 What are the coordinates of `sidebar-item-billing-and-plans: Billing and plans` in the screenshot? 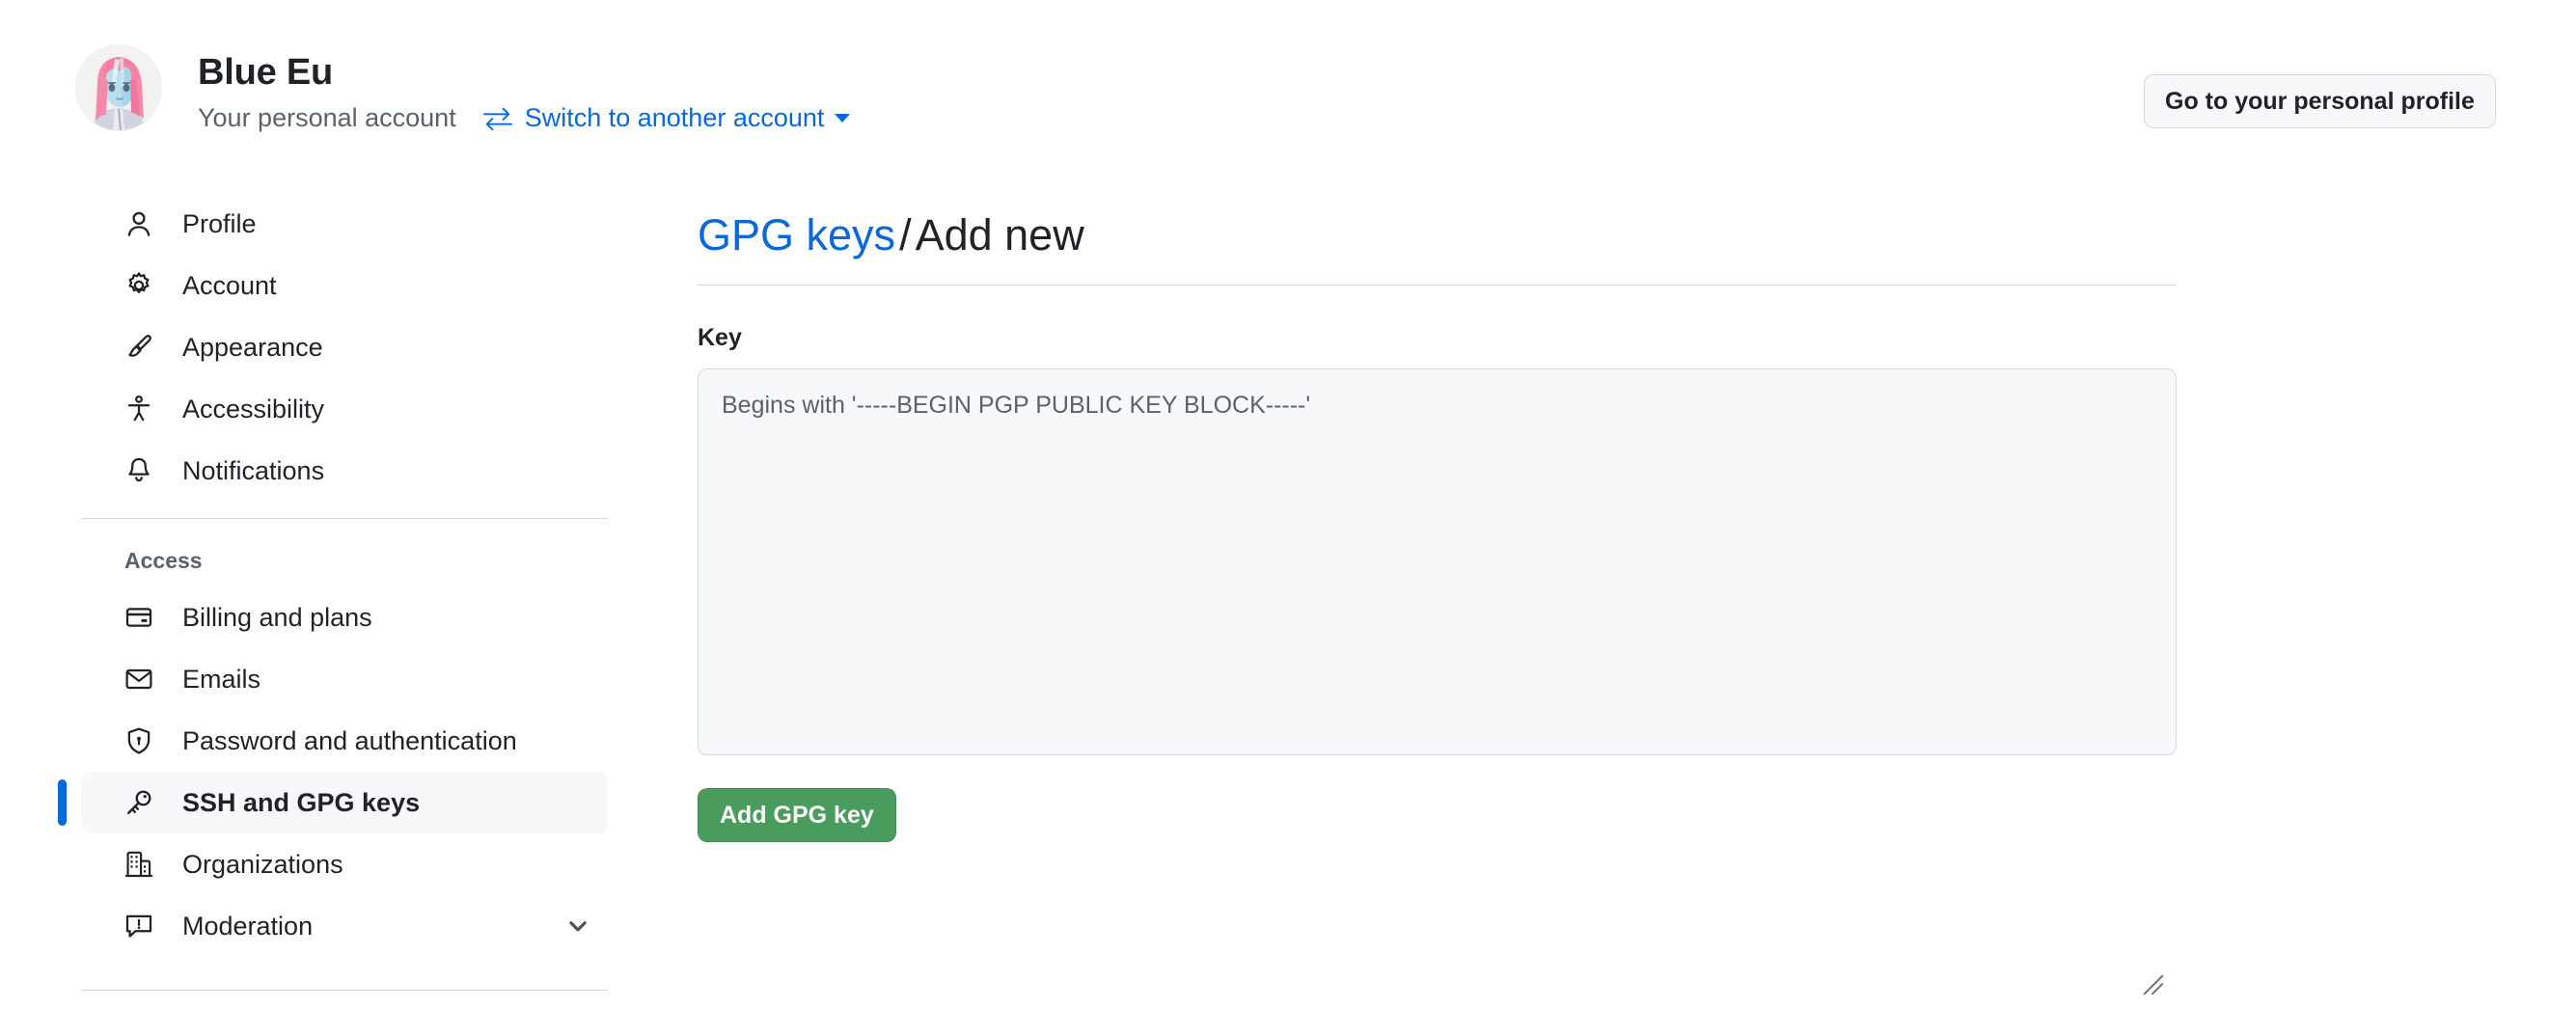 It's located at (345, 617).